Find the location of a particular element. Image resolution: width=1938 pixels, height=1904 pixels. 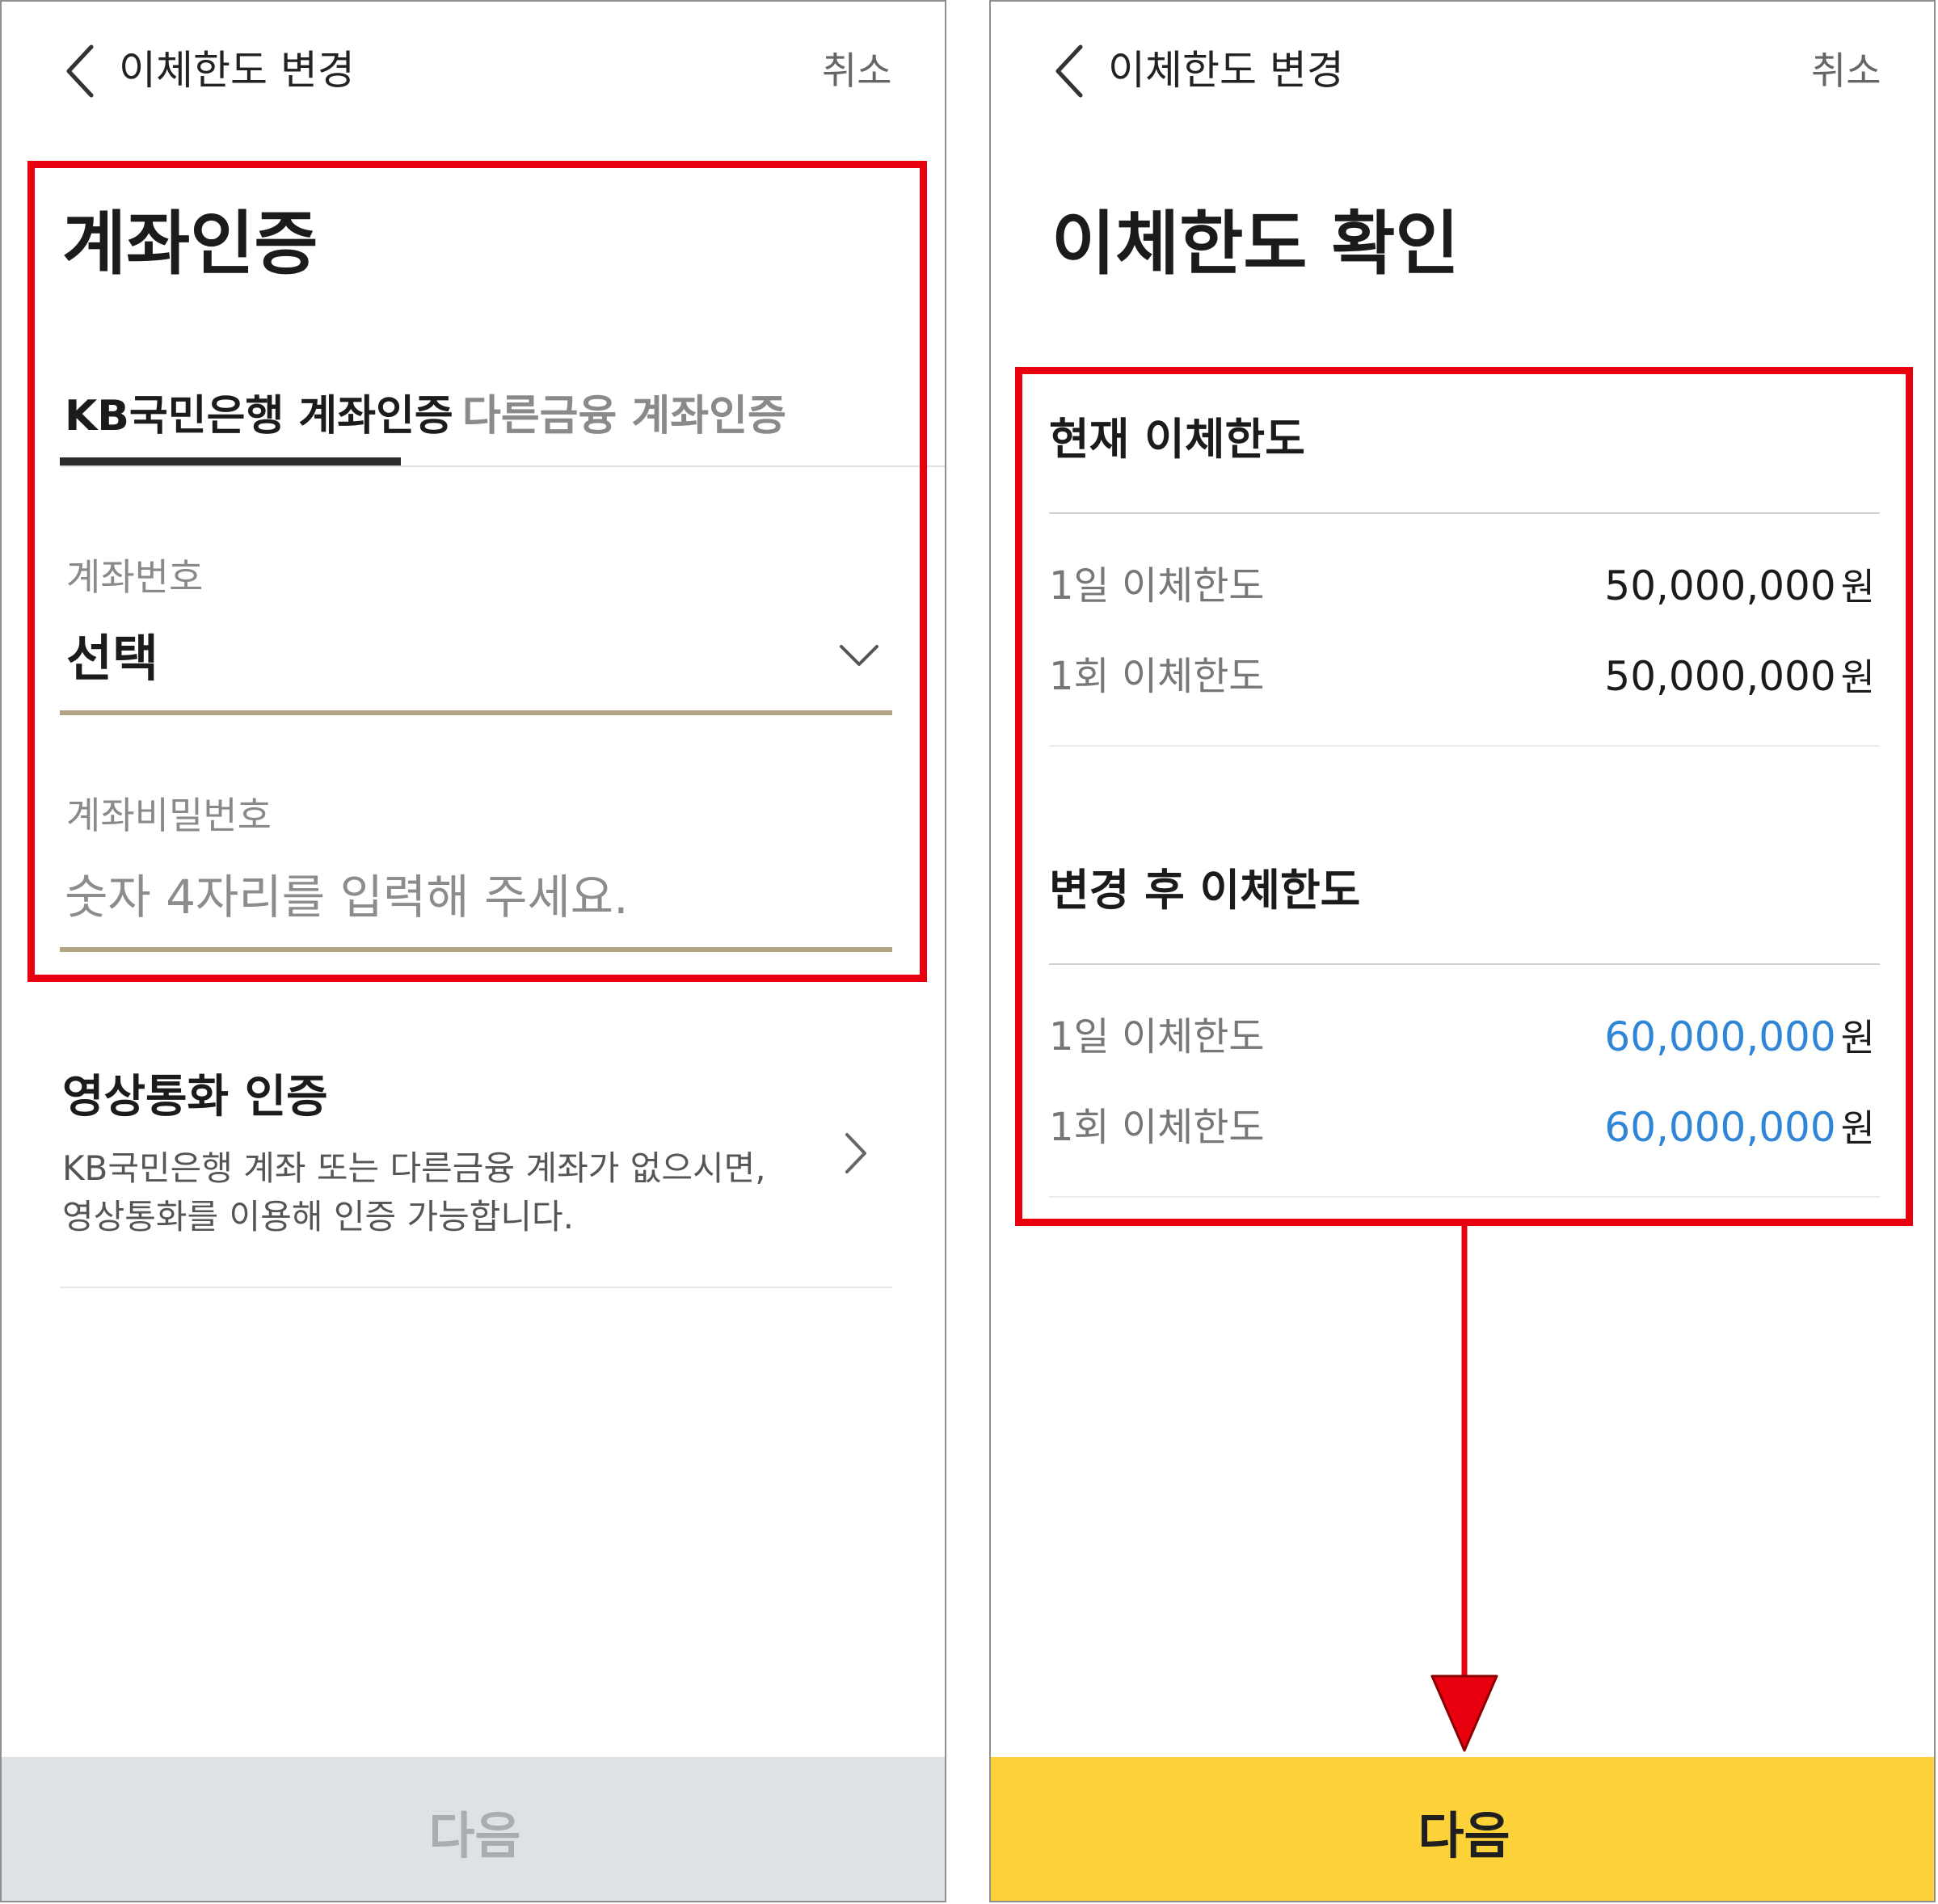

video-call-description-line2: 영상통화를 이용해 인증 가능합니다. is located at coordinates (318, 1216).